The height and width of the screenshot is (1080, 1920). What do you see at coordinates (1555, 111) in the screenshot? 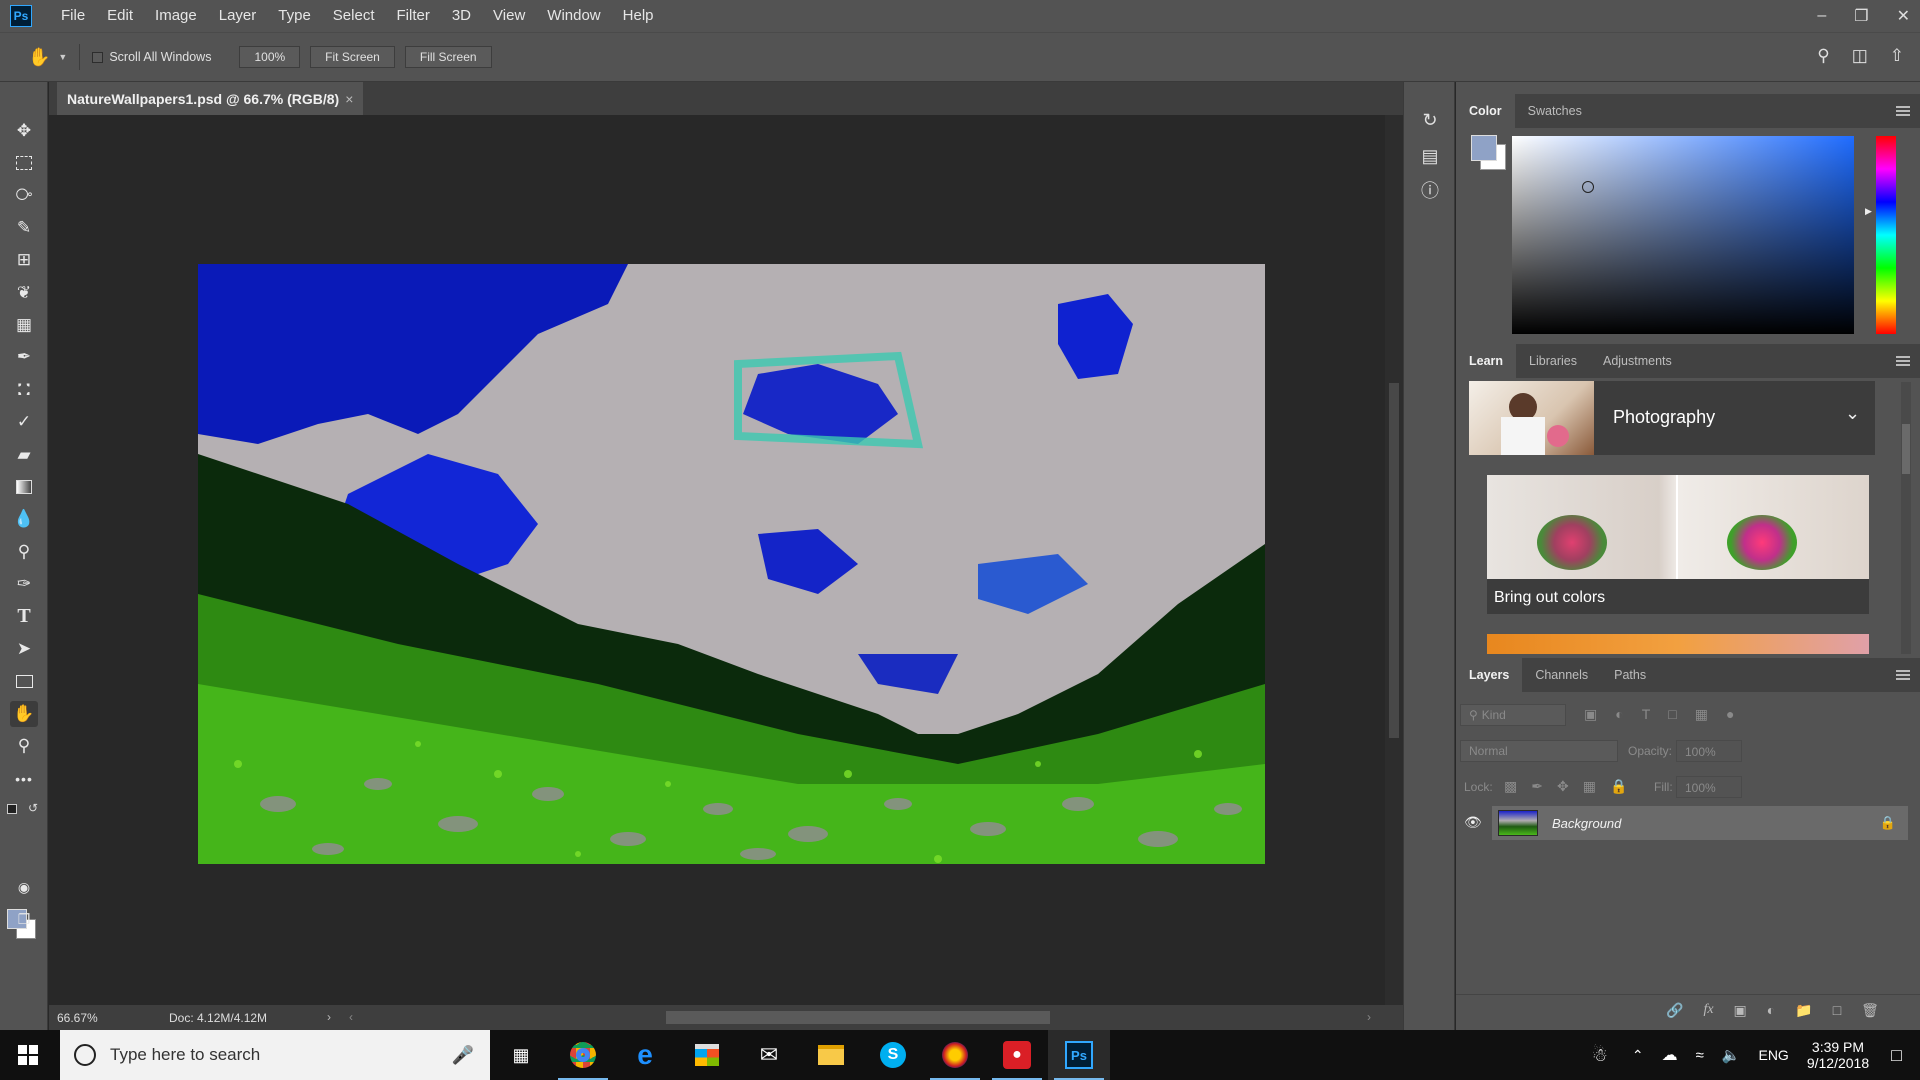
I see `tab-swatches: Swatches` at bounding box center [1555, 111].